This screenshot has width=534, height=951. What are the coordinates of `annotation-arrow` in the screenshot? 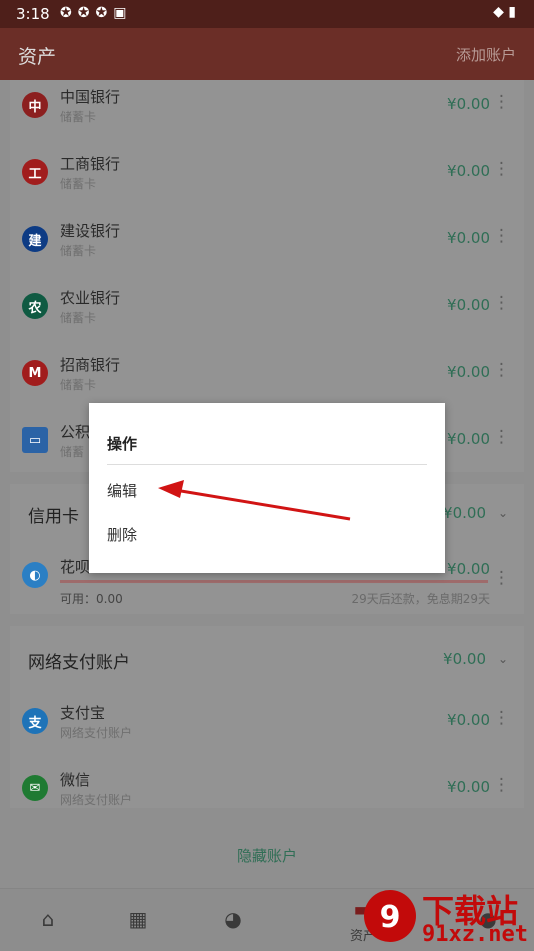 It's located at (254, 500).